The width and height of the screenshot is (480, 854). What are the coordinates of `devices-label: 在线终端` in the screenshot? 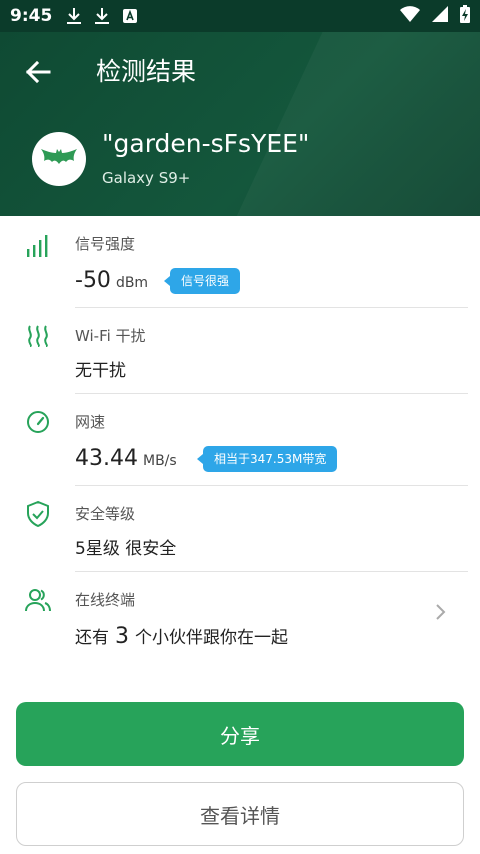 It's located at (105, 600).